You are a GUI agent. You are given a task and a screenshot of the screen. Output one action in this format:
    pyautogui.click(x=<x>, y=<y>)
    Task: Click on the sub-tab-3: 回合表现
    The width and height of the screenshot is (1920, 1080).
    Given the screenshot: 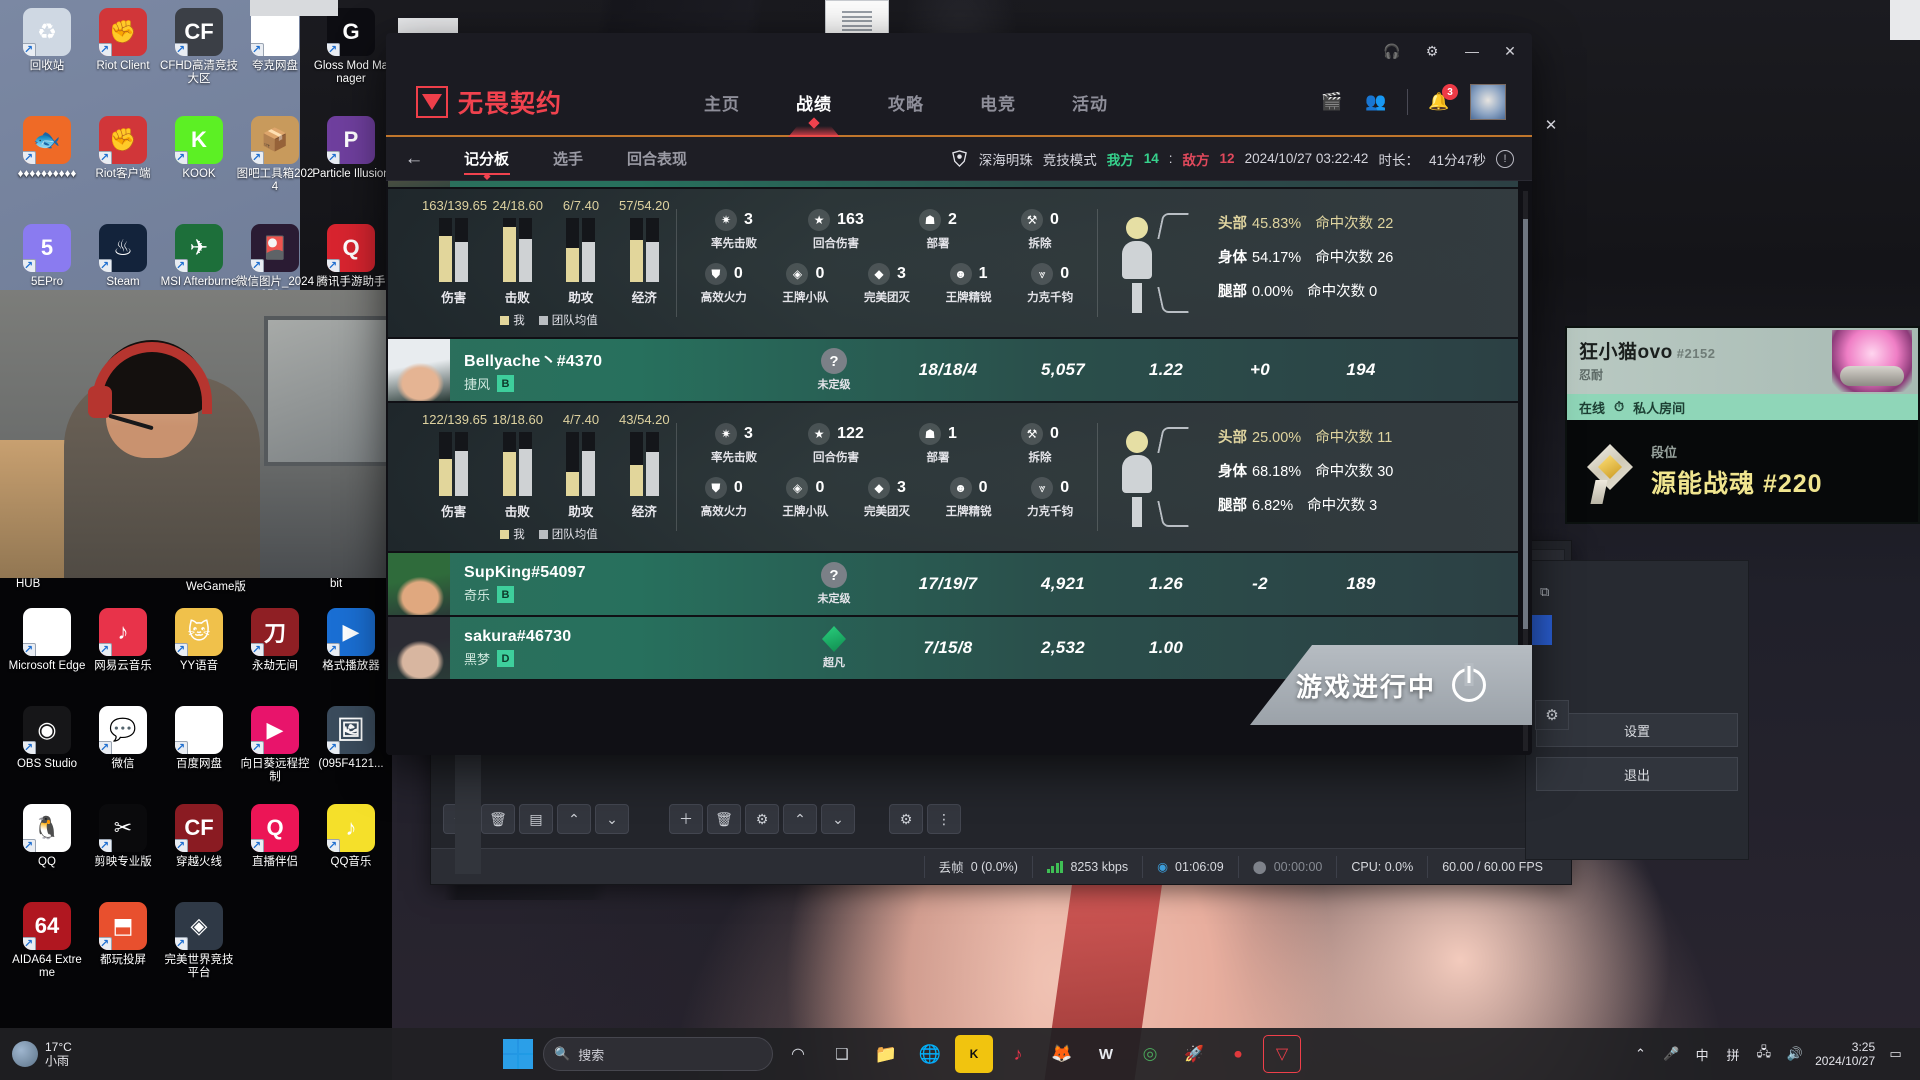 What is the action you would take?
    pyautogui.click(x=657, y=159)
    